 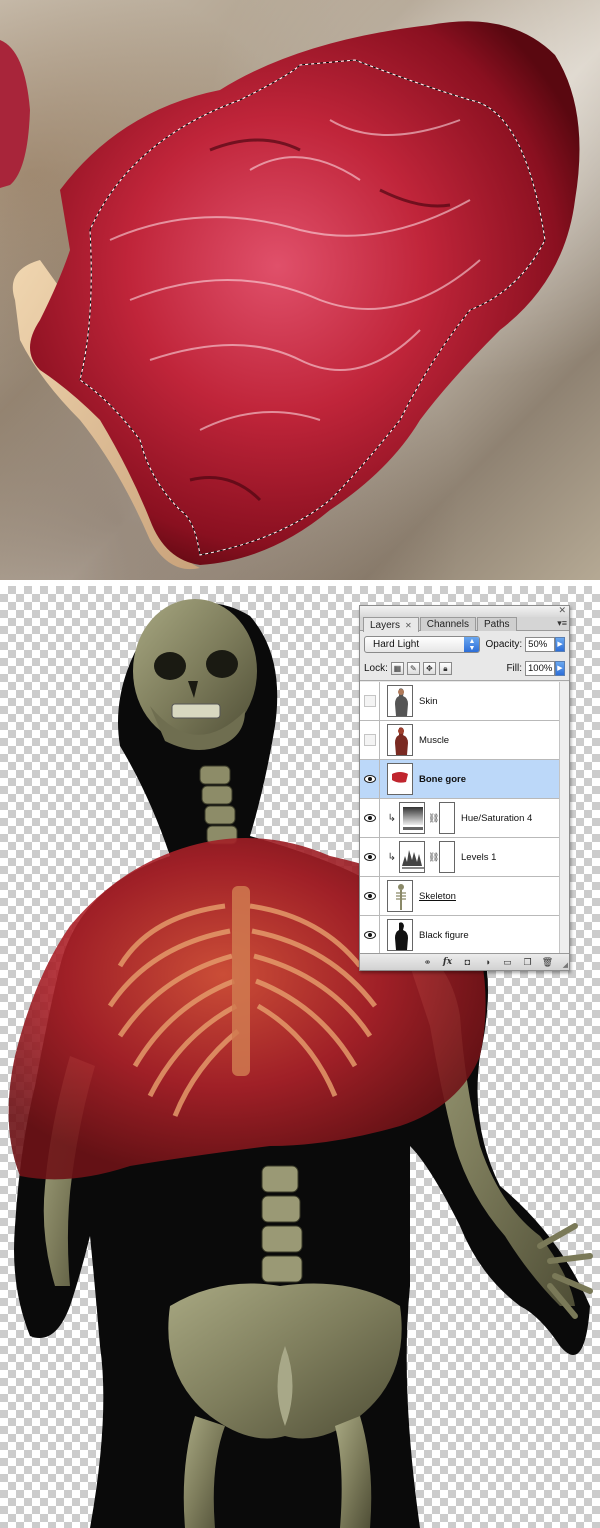 What do you see at coordinates (464, 740) in the screenshot?
I see `layer-muscle: Muscle` at bounding box center [464, 740].